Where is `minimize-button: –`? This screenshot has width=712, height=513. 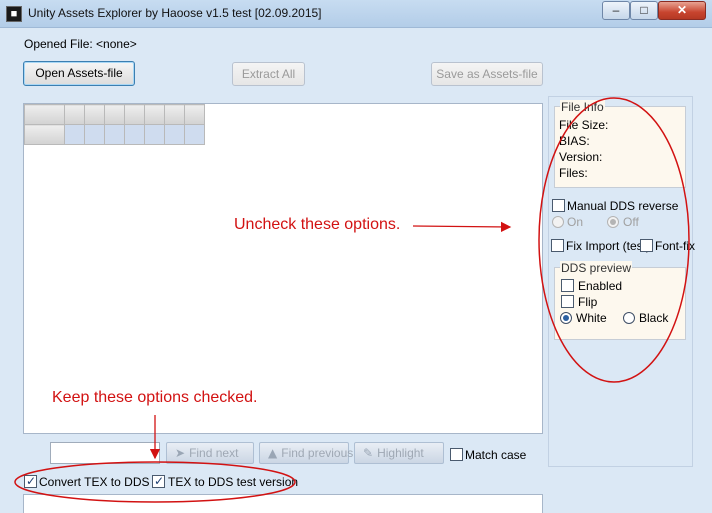
minimize-button: – is located at coordinates (616, 10).